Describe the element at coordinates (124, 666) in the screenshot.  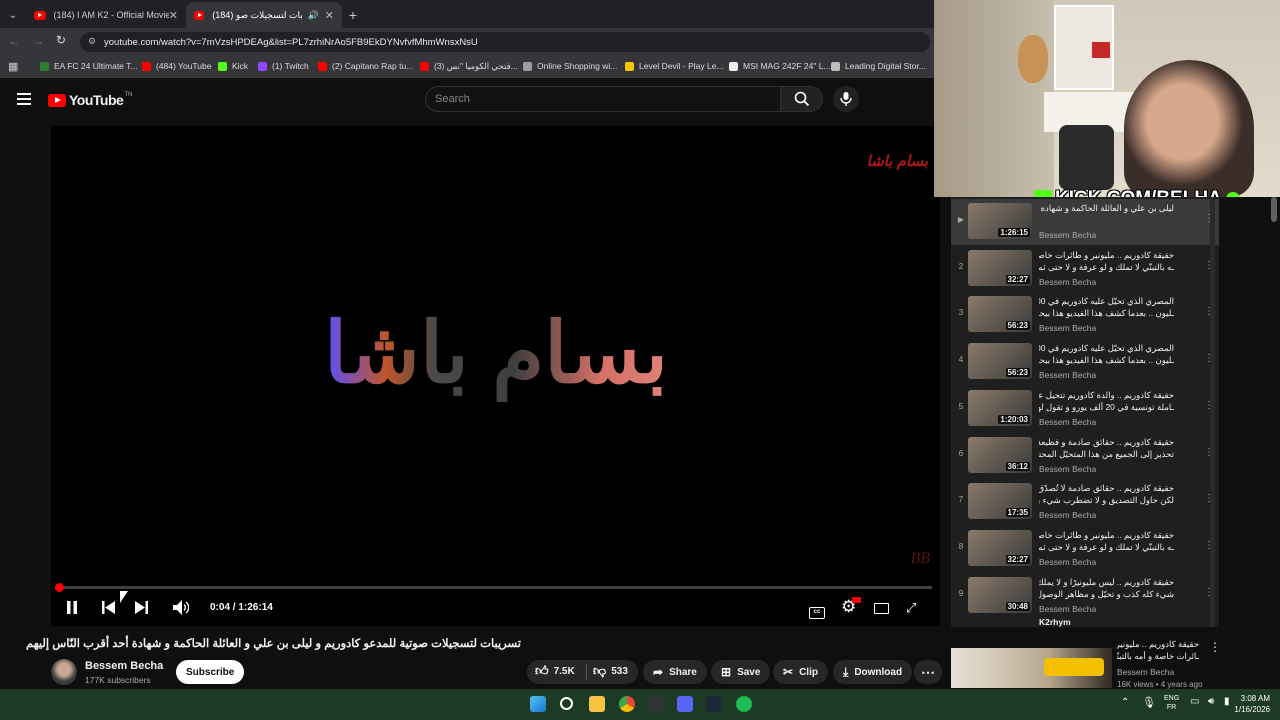
I see `channel-name: Bessem Becha` at that location.